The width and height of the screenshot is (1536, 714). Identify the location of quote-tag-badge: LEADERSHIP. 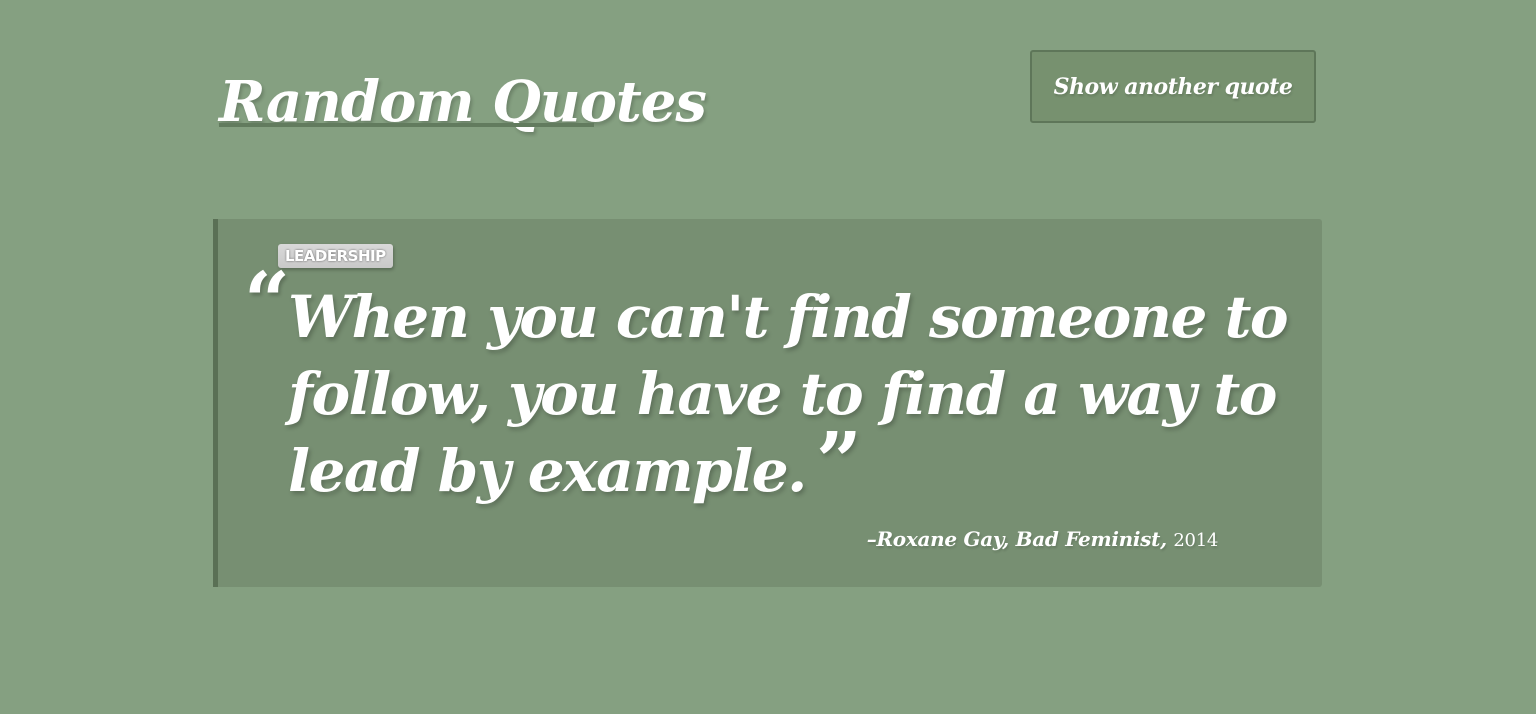
(335, 256).